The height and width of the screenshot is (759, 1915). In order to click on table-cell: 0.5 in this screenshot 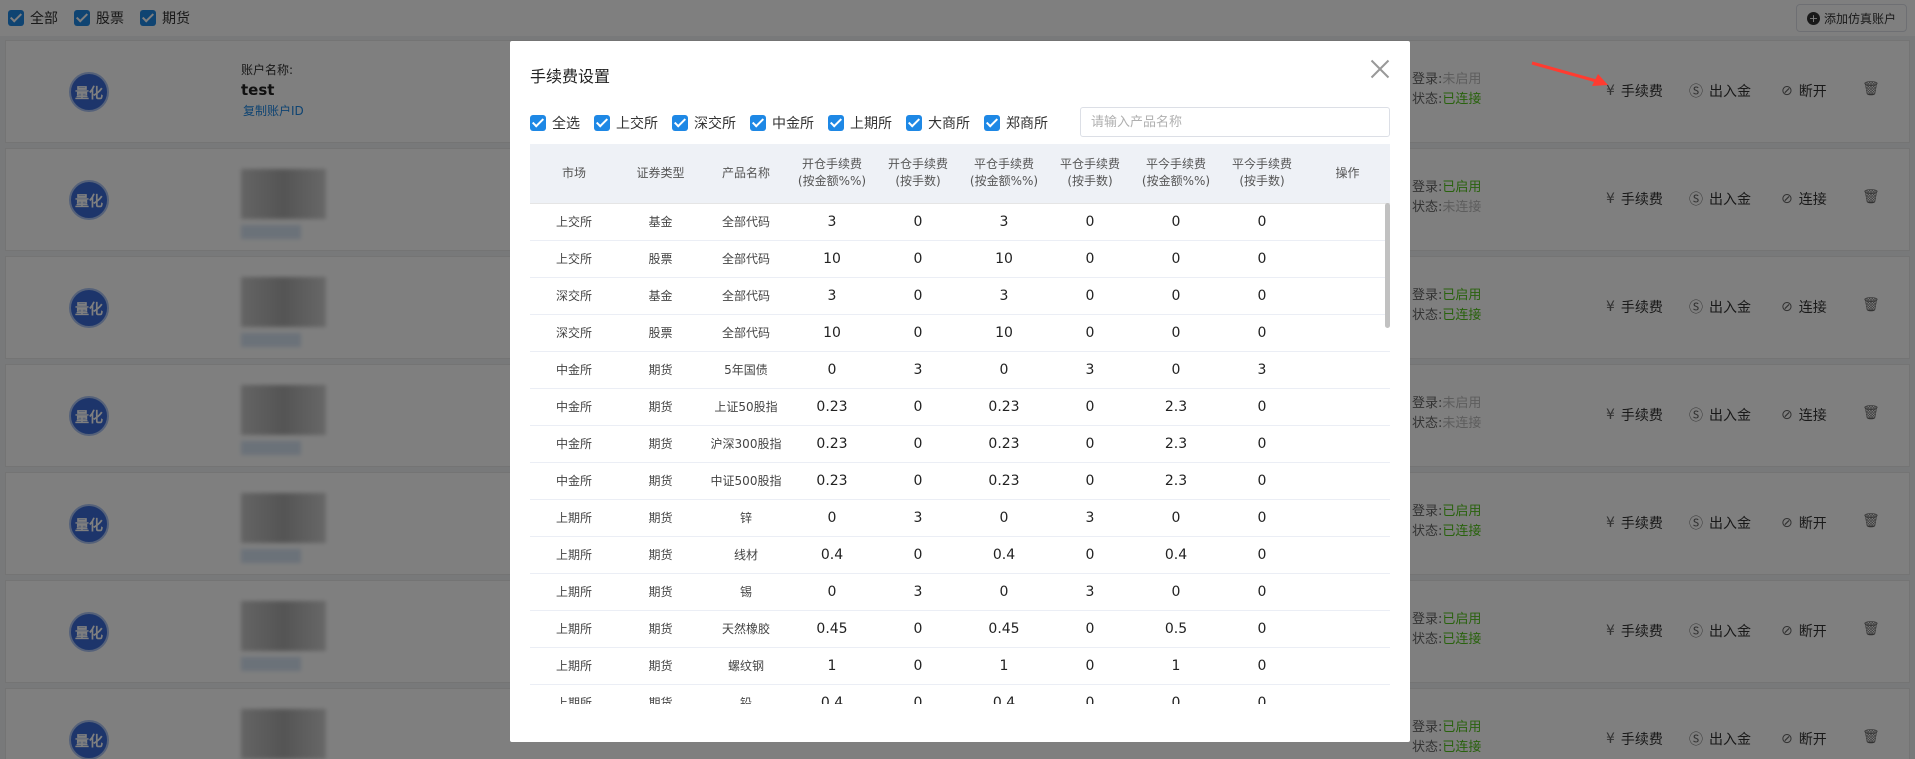, I will do `click(1176, 629)`.